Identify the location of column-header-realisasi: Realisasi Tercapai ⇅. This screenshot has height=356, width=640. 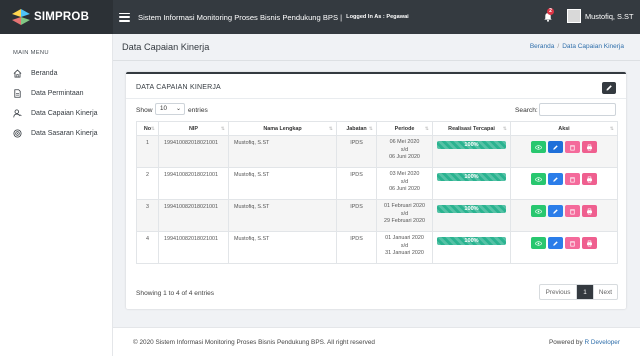
(471, 128).